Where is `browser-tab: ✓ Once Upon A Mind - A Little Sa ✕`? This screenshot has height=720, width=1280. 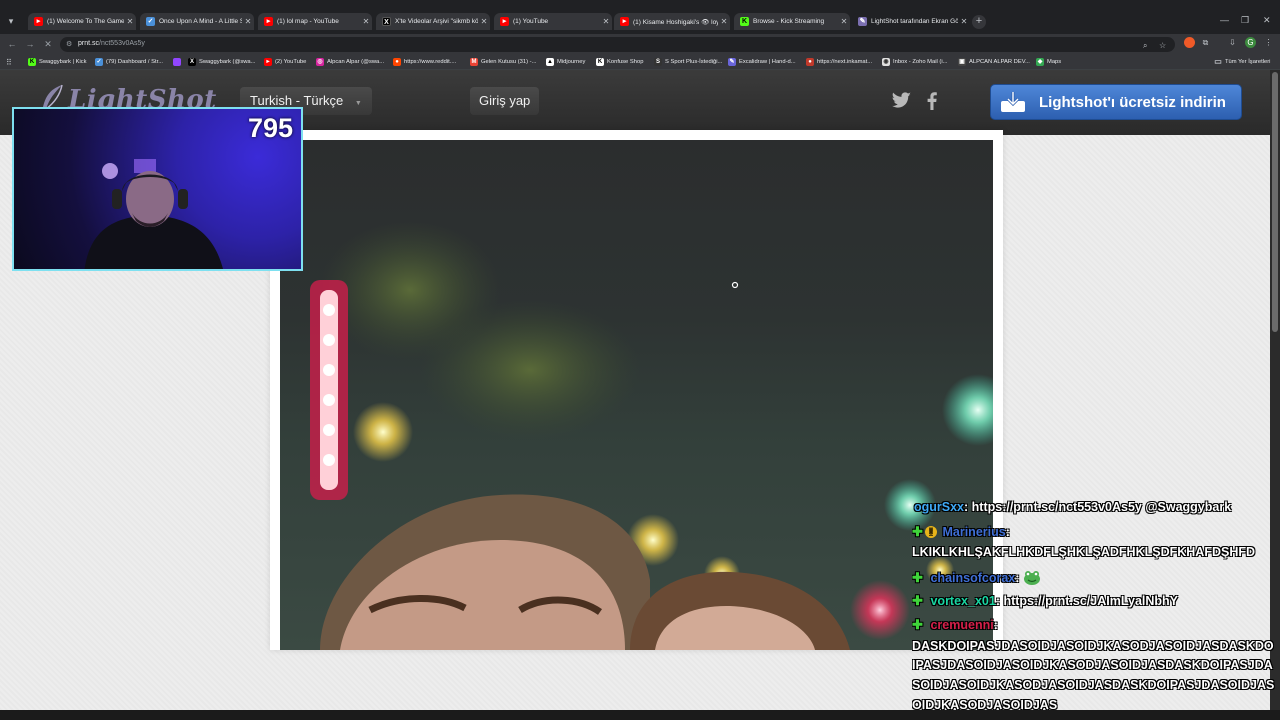
browser-tab: ✓ Once Upon A Mind - A Little Sa ✕ is located at coordinates (197, 21).